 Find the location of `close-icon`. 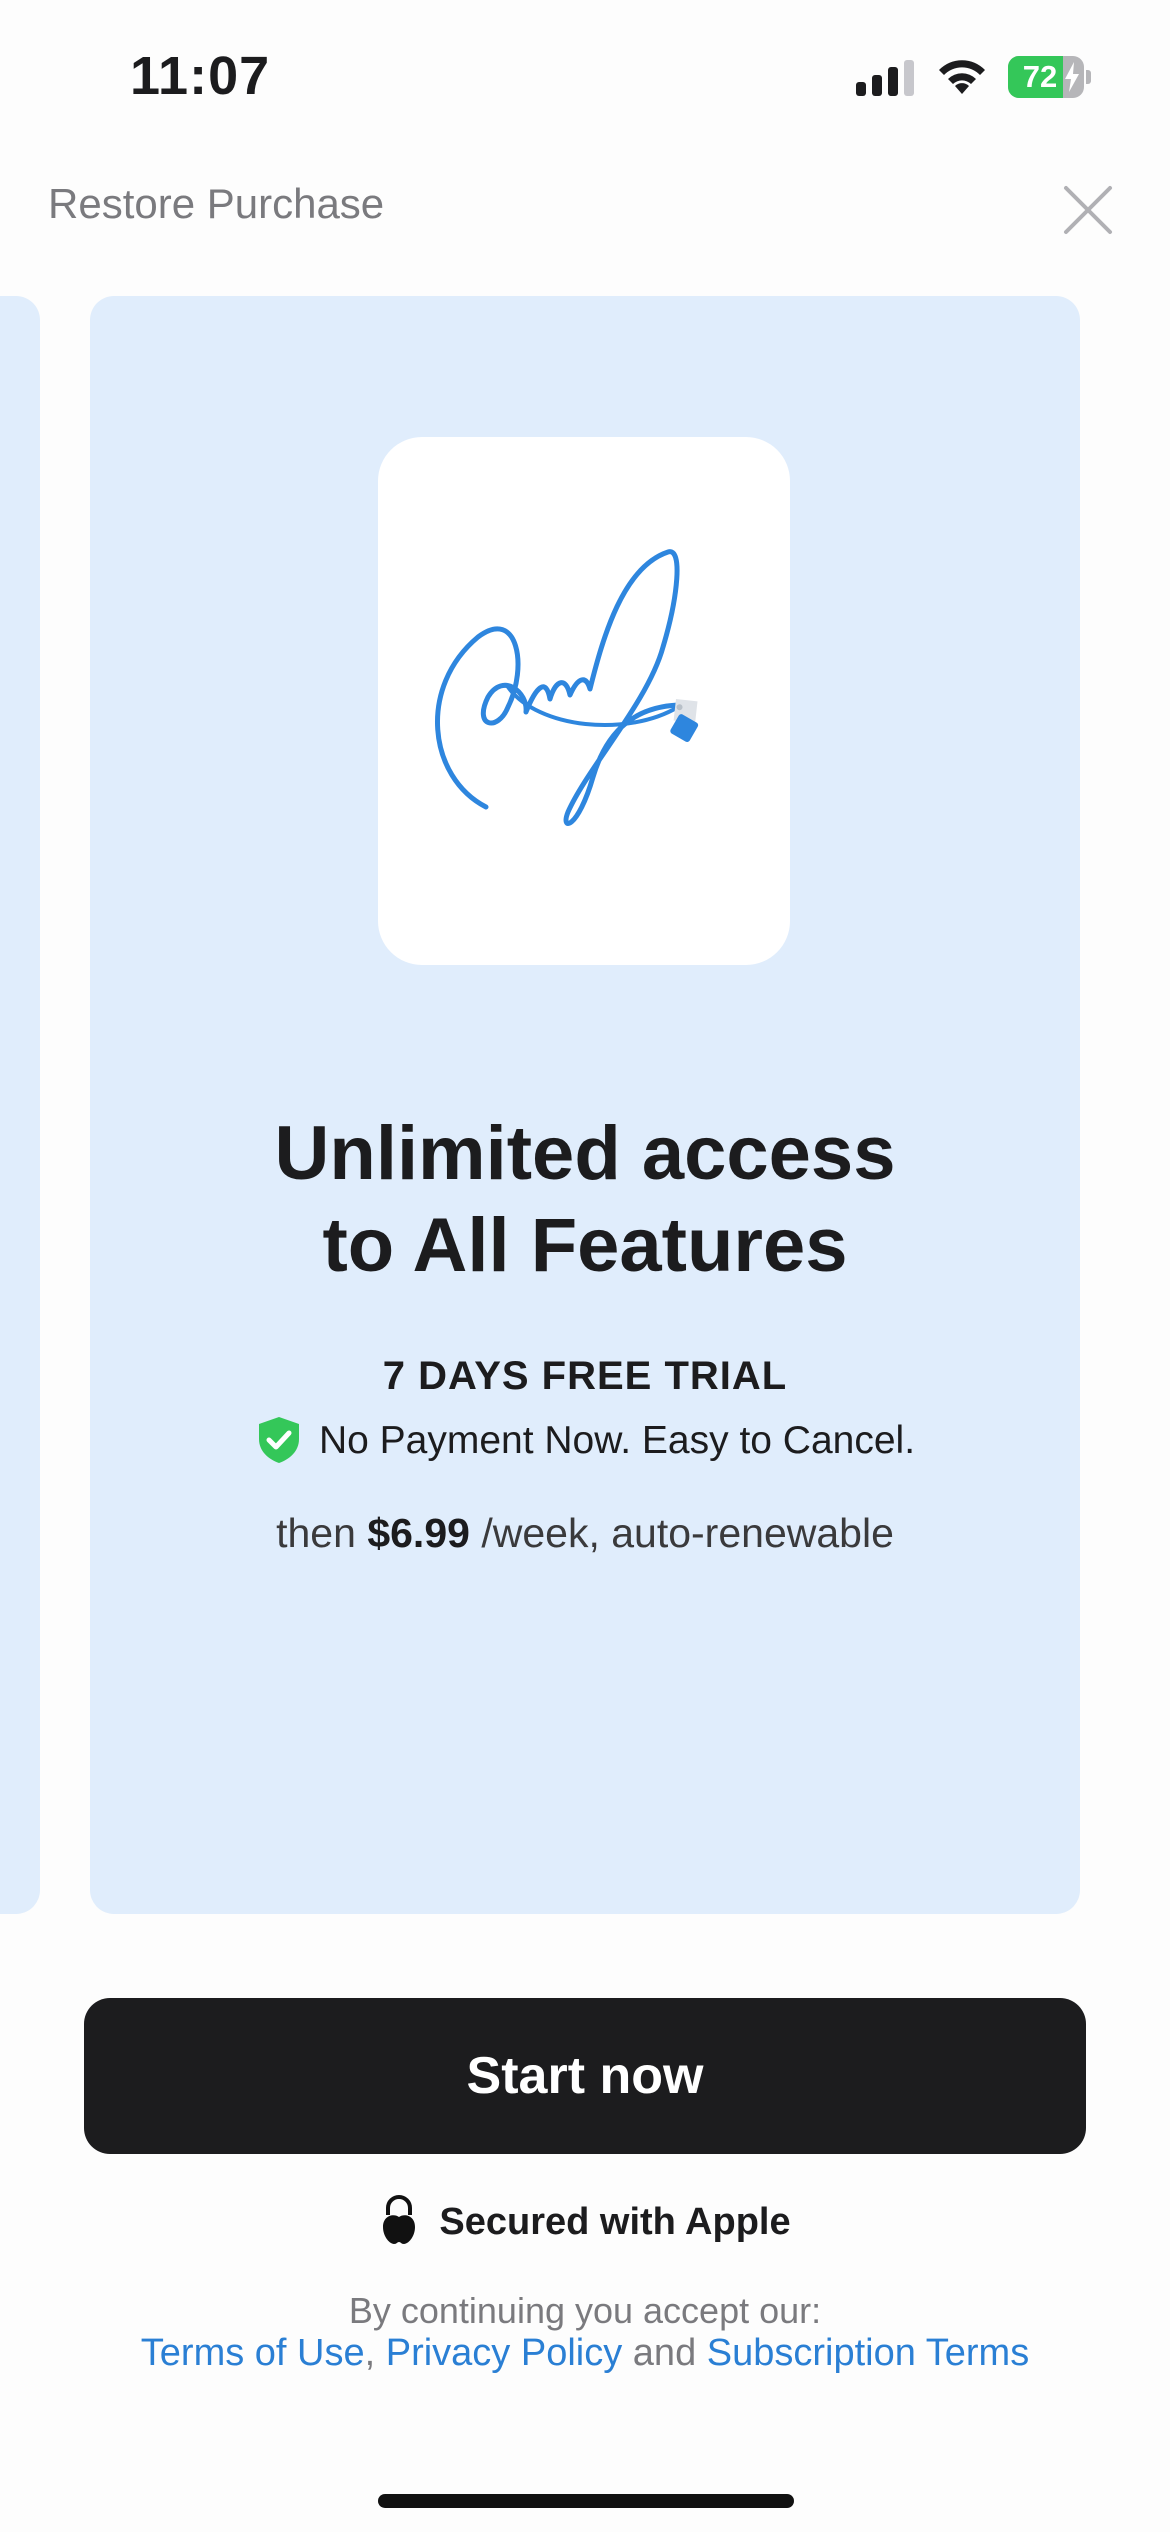

close-icon is located at coordinates (1088, 210).